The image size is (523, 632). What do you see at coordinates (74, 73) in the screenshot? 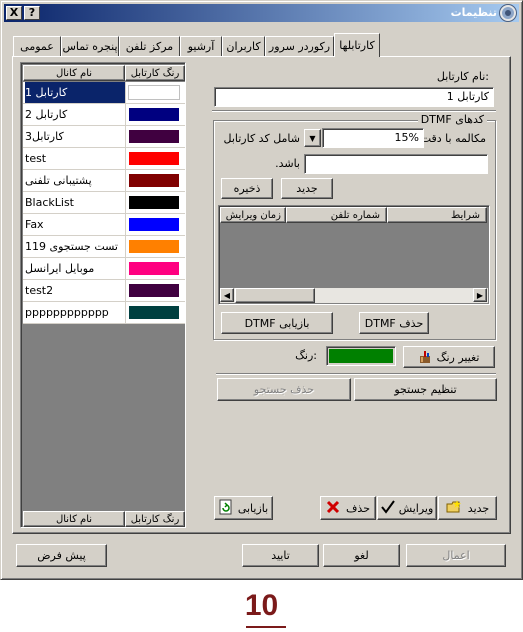
I see `column-header-name: نام کانال` at bounding box center [74, 73].